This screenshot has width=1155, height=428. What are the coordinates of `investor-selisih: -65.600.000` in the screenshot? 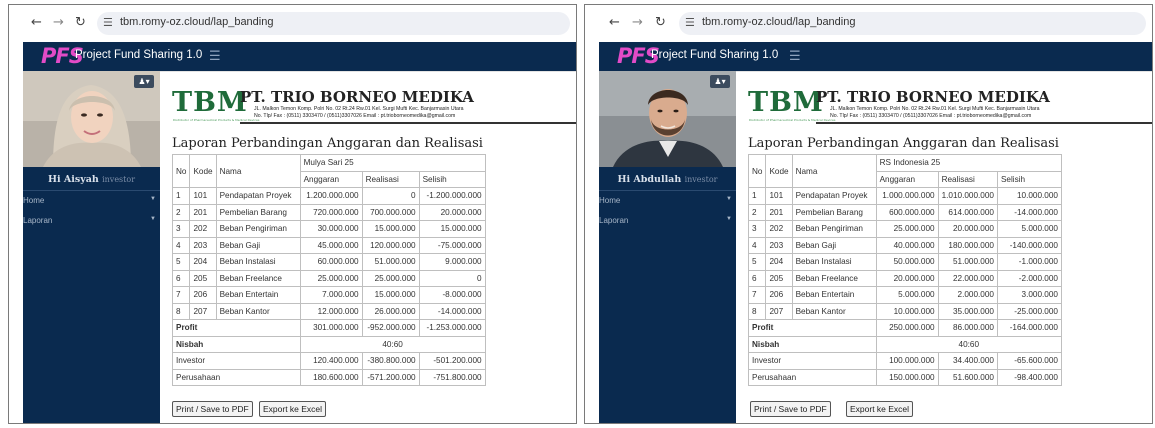 It's located at (1029, 361).